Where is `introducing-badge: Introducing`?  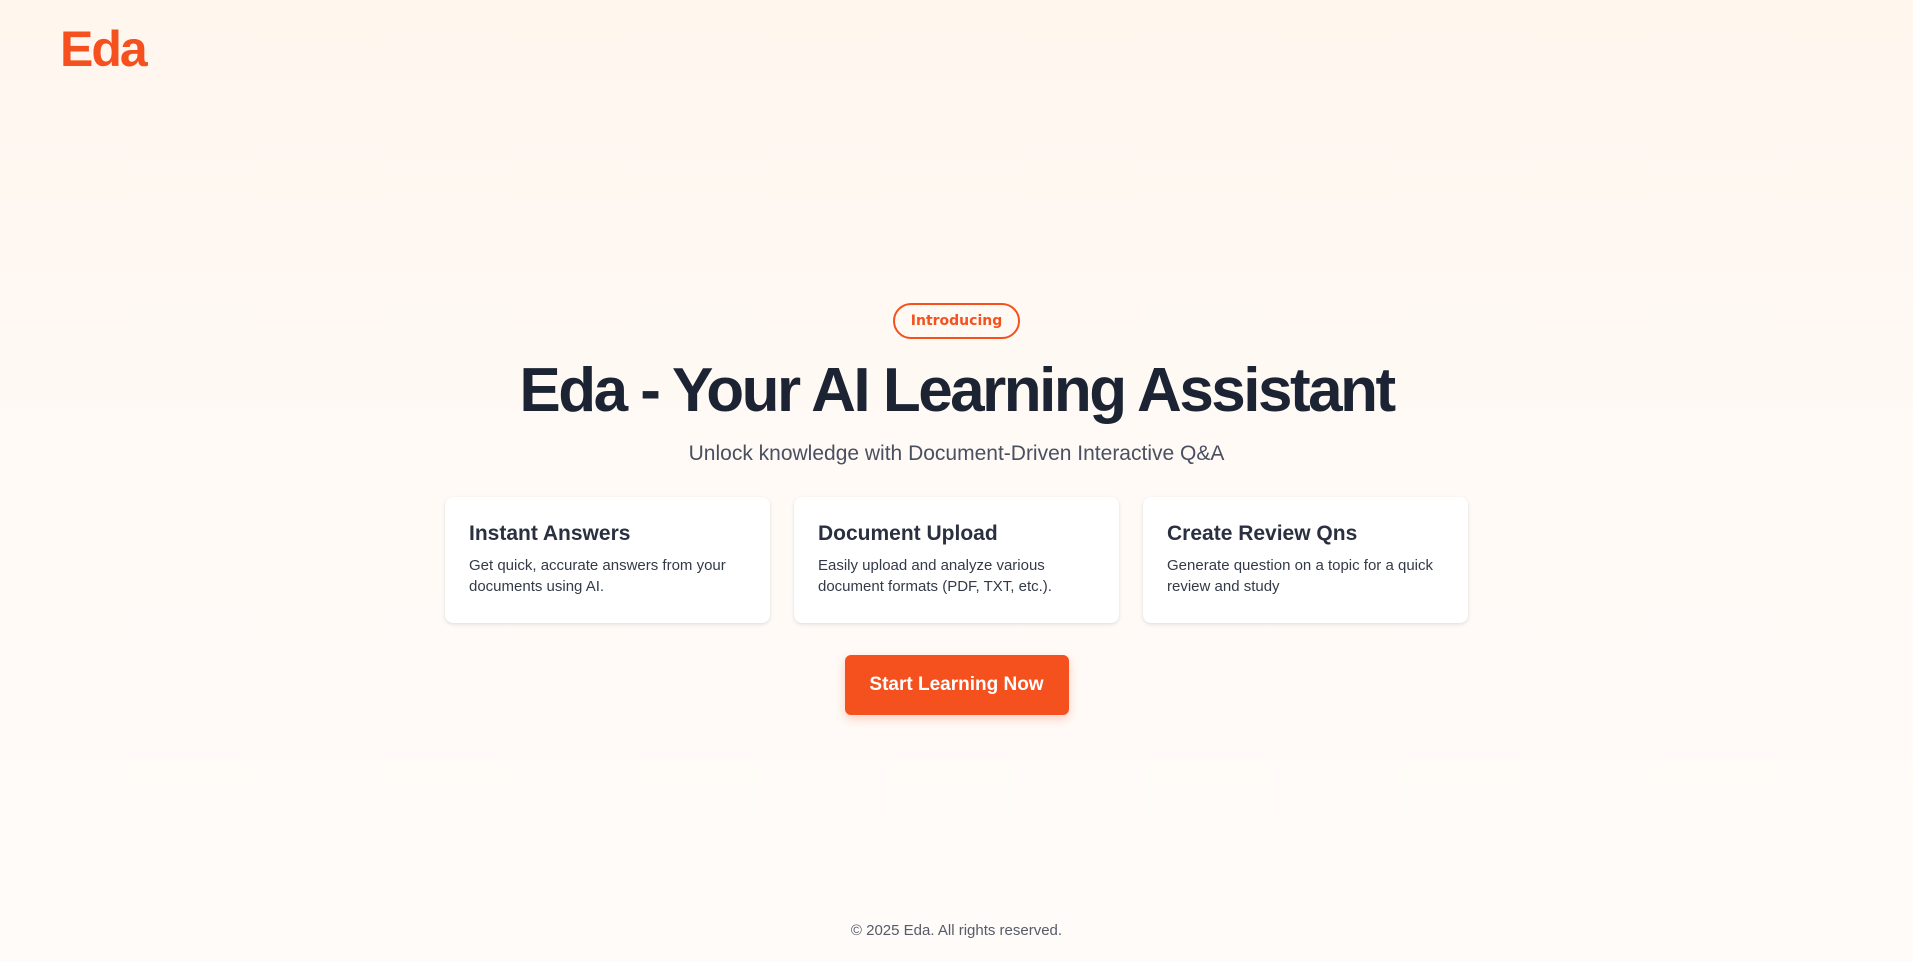 introducing-badge: Introducing is located at coordinates (956, 321).